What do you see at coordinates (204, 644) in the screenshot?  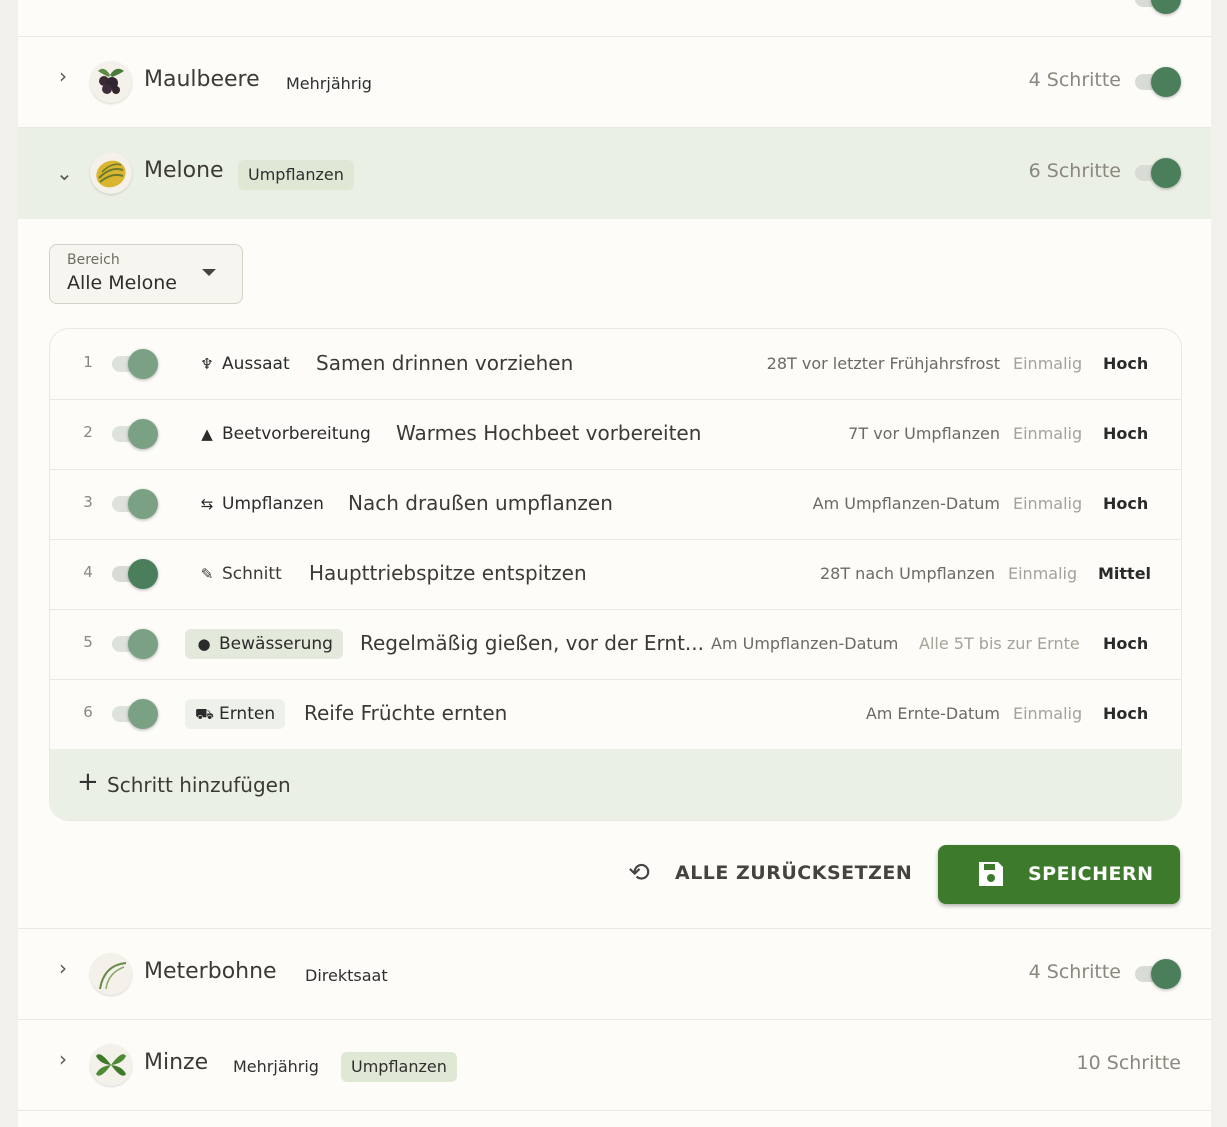 I see `water-drop-icon: ●` at bounding box center [204, 644].